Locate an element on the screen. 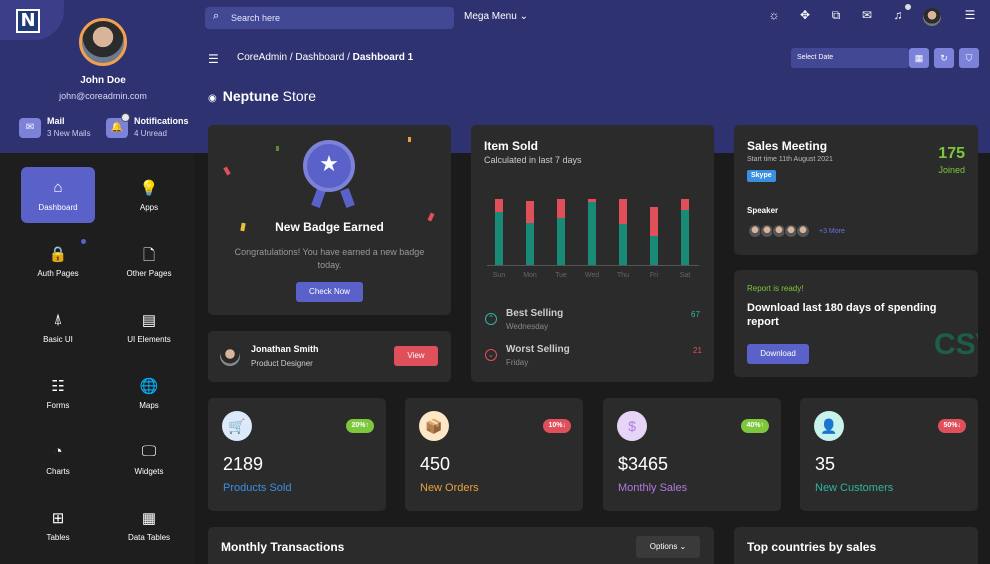 This screenshot has width=990, height=564. meeting-title: Sales Meeting is located at coordinates (787, 146).